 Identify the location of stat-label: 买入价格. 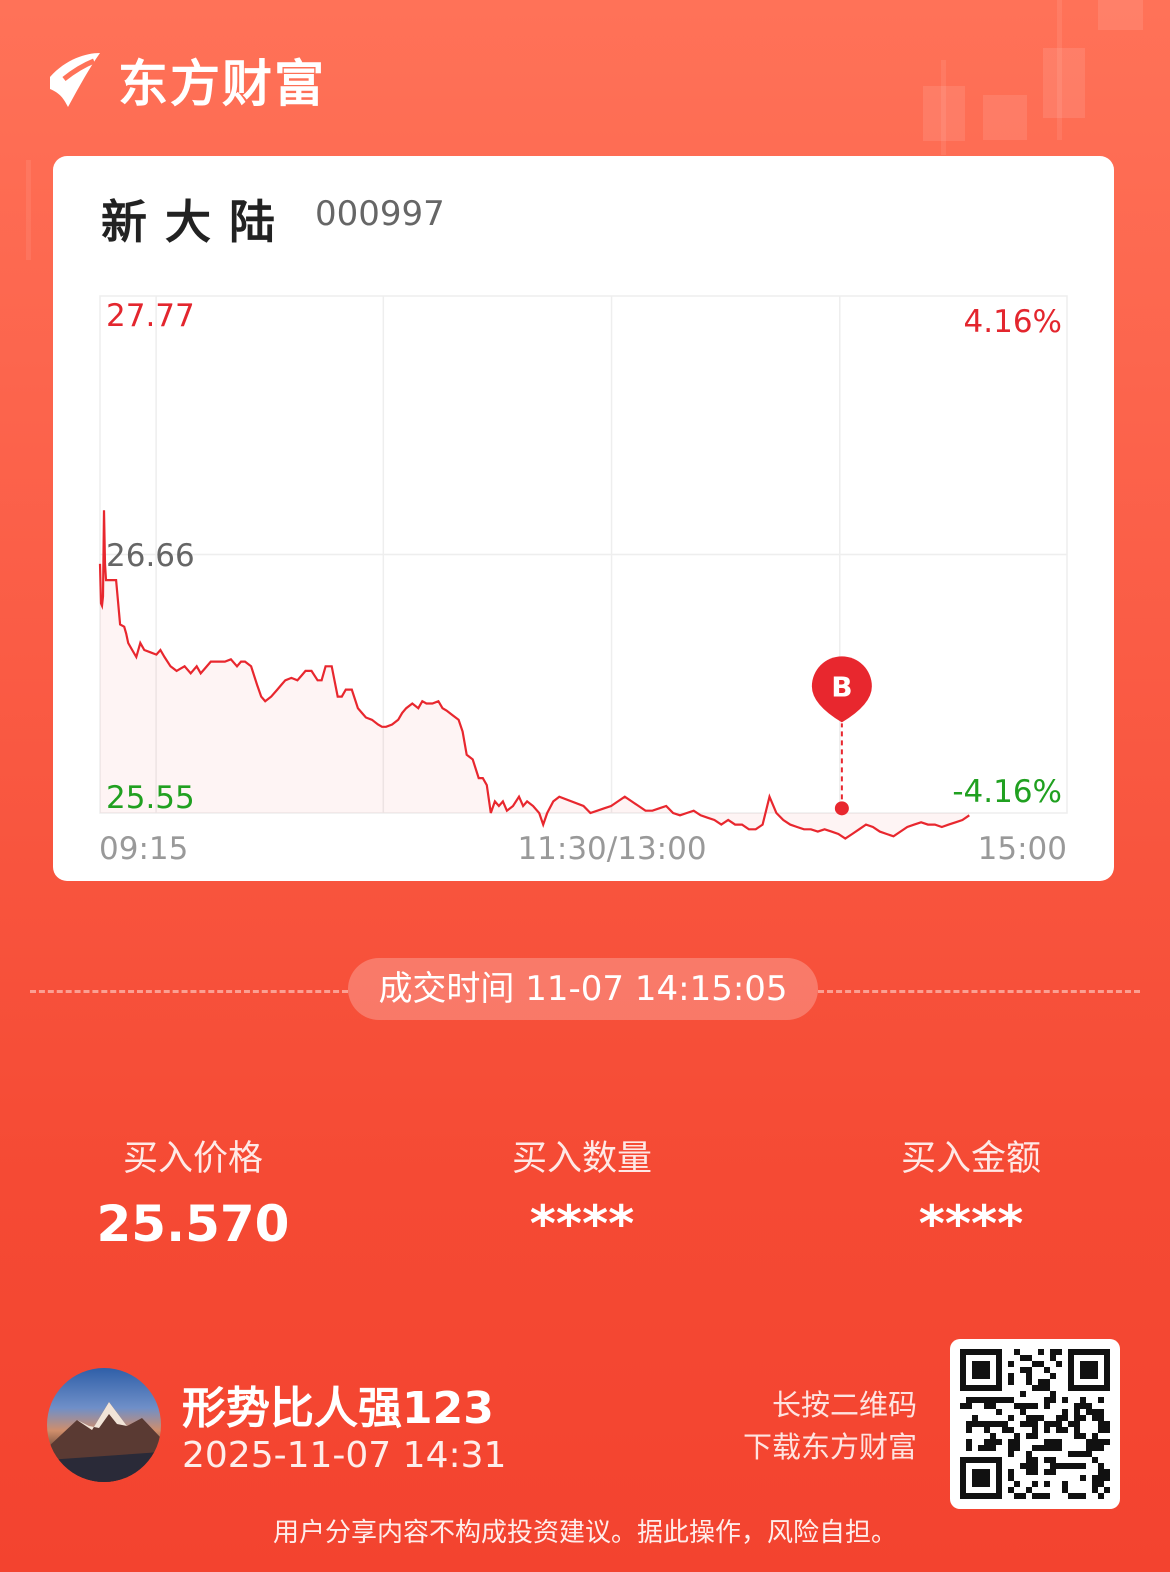
(192, 1159).